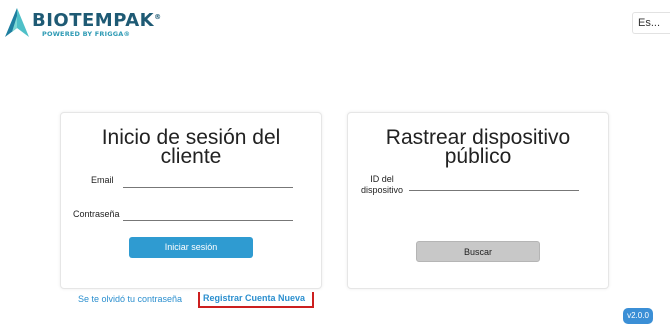 The height and width of the screenshot is (327, 670). What do you see at coordinates (208, 214) in the screenshot?
I see `password-field` at bounding box center [208, 214].